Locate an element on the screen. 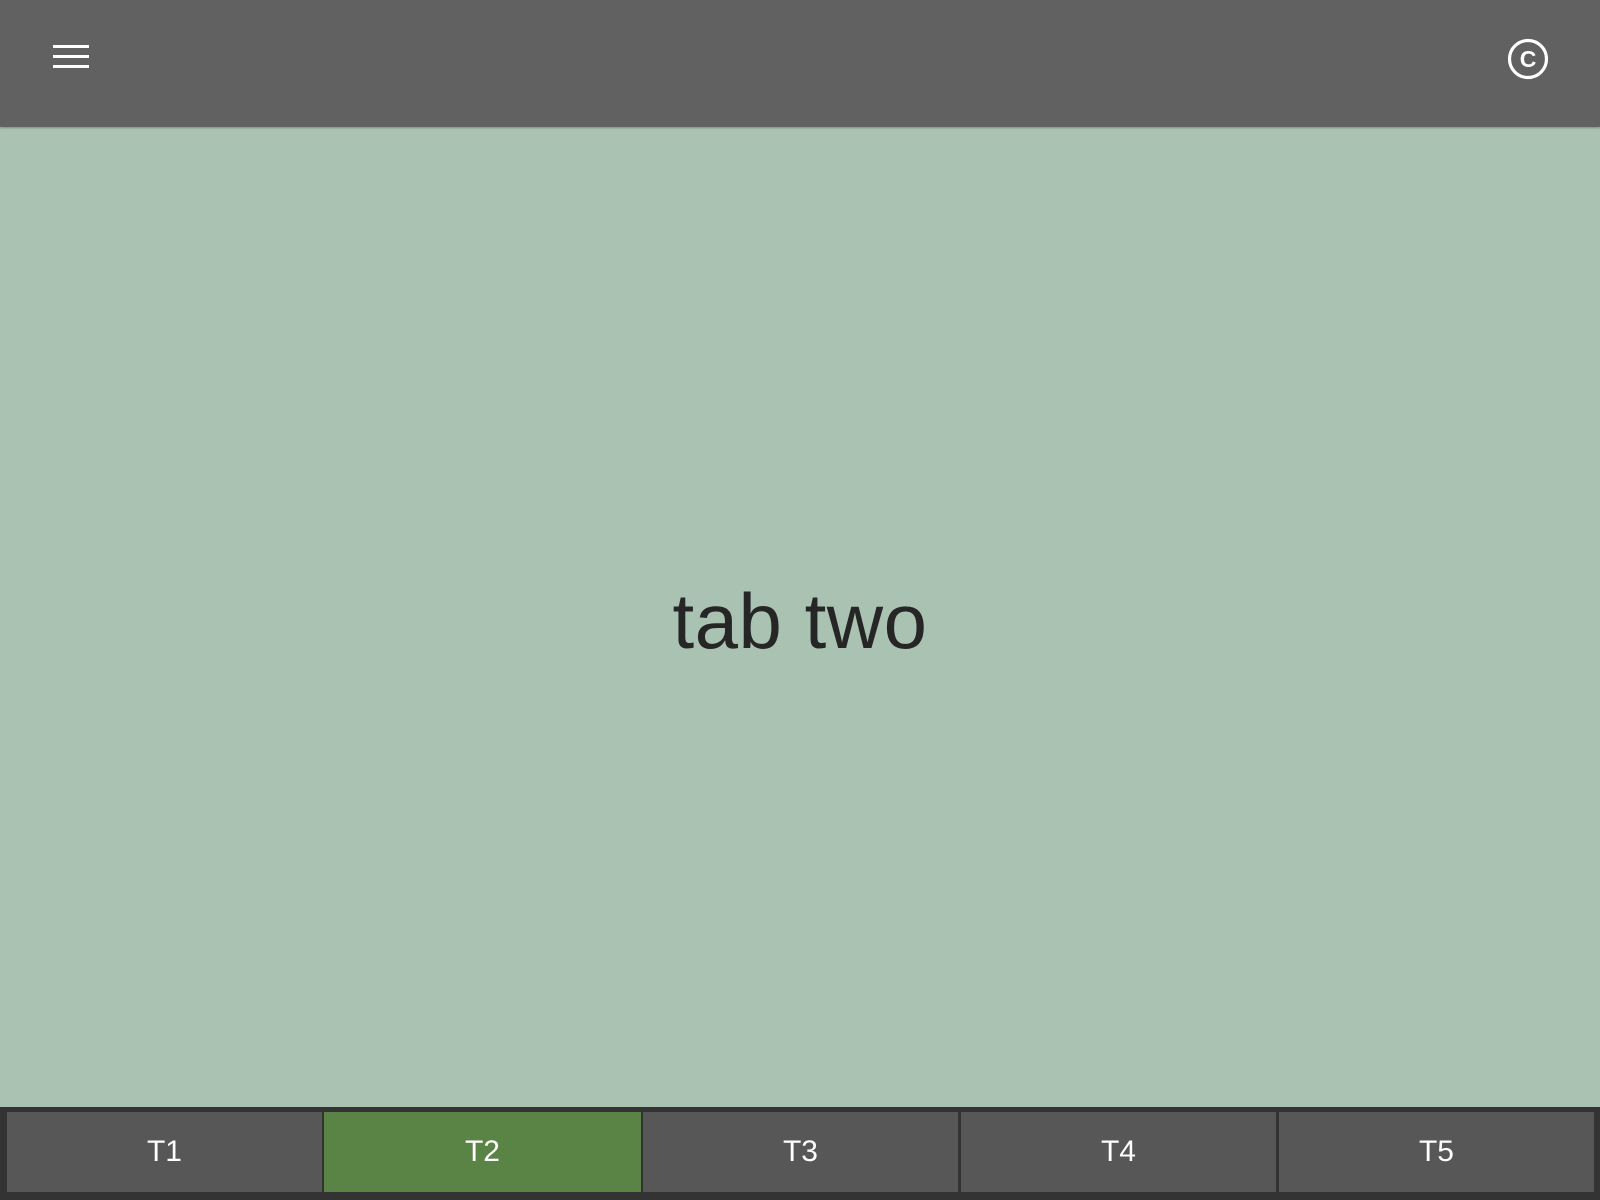 The width and height of the screenshot is (1600, 1200). tab-t5: T5 is located at coordinates (1436, 1152).